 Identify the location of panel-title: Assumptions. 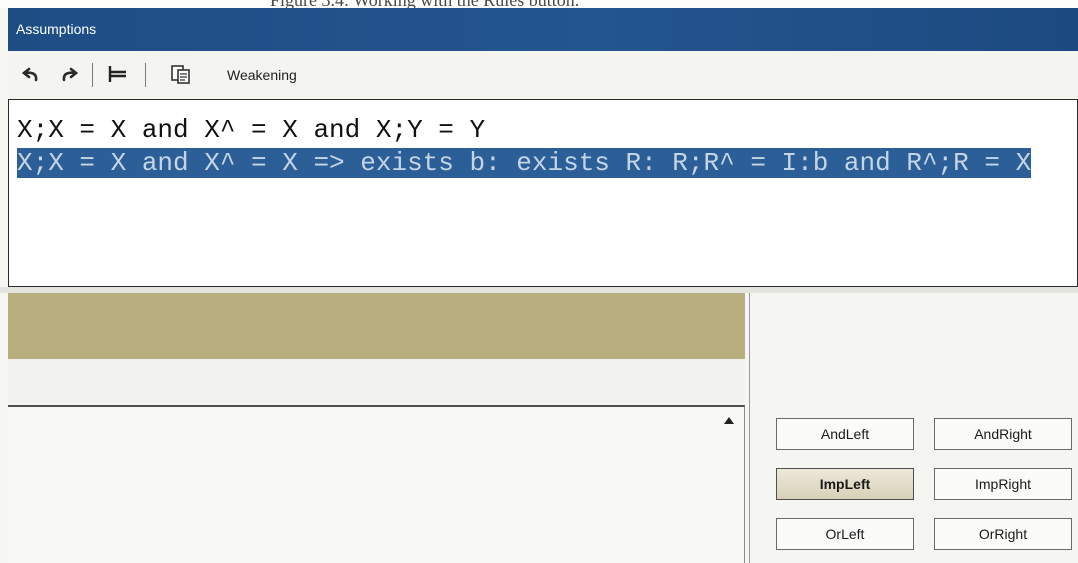
(56, 29).